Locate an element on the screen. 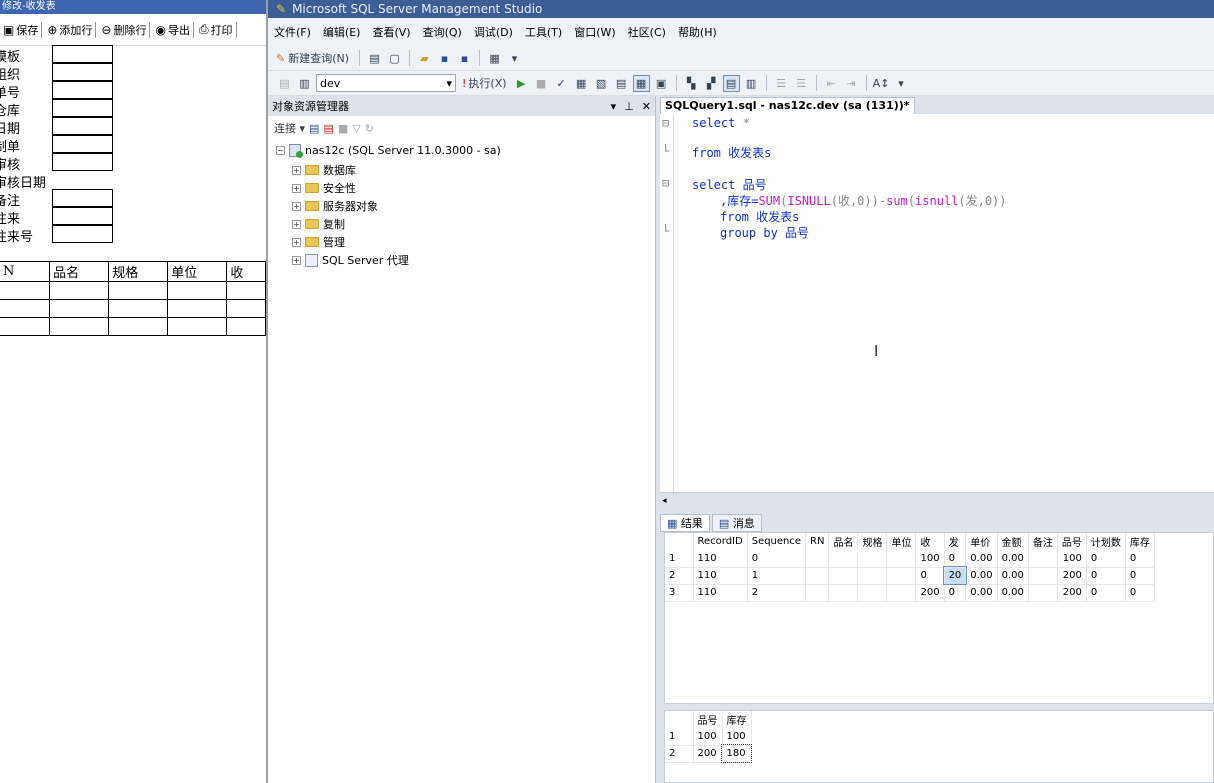 The width and height of the screenshot is (1214, 783). connect-object-icon: ▤ is located at coordinates (314, 128).